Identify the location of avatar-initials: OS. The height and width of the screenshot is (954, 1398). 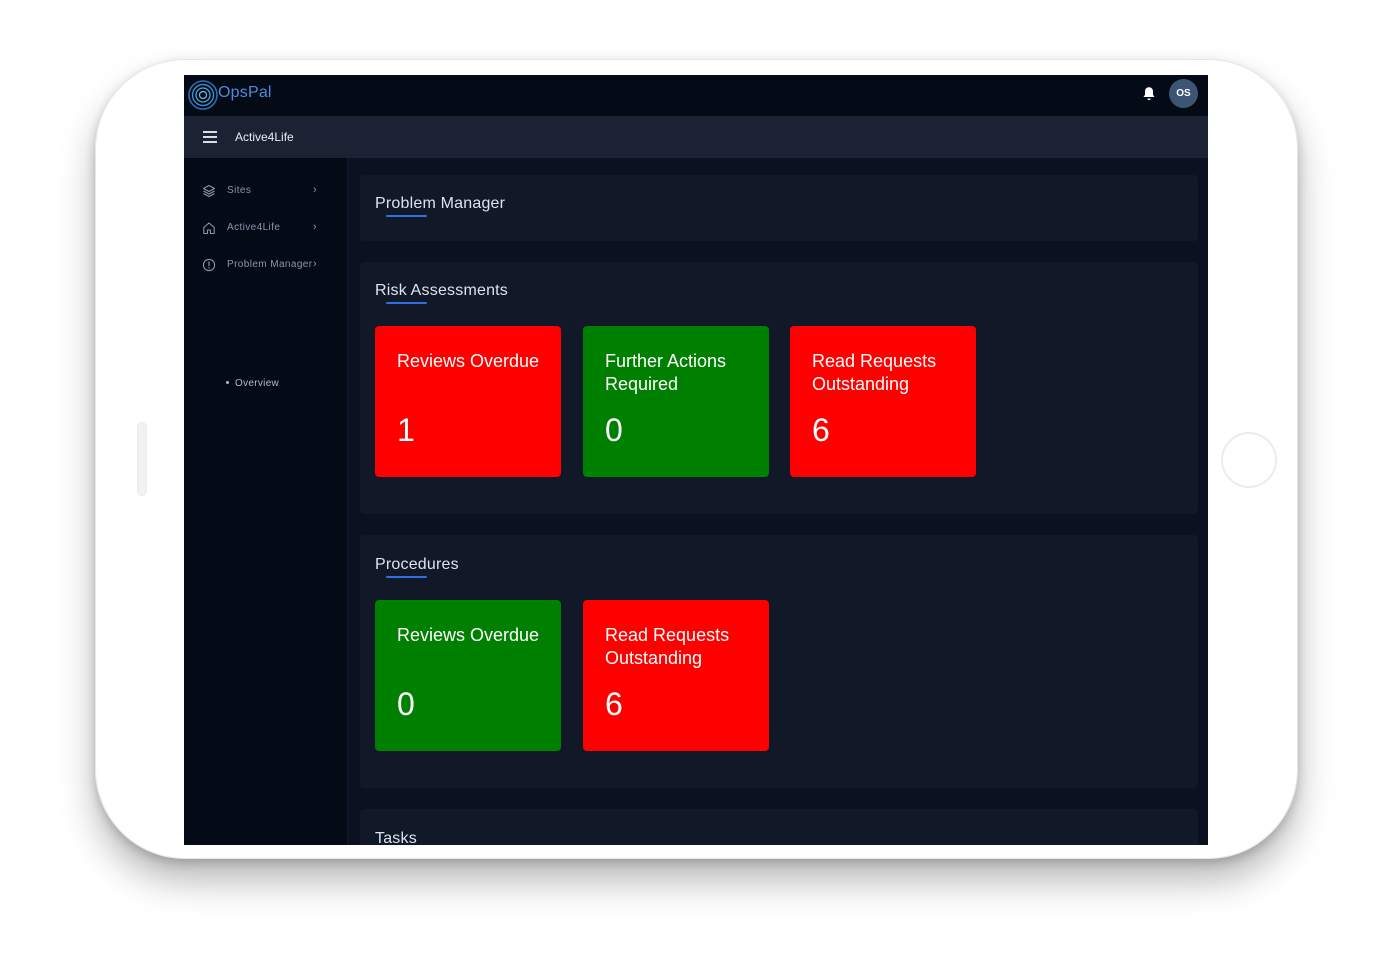
(1183, 93).